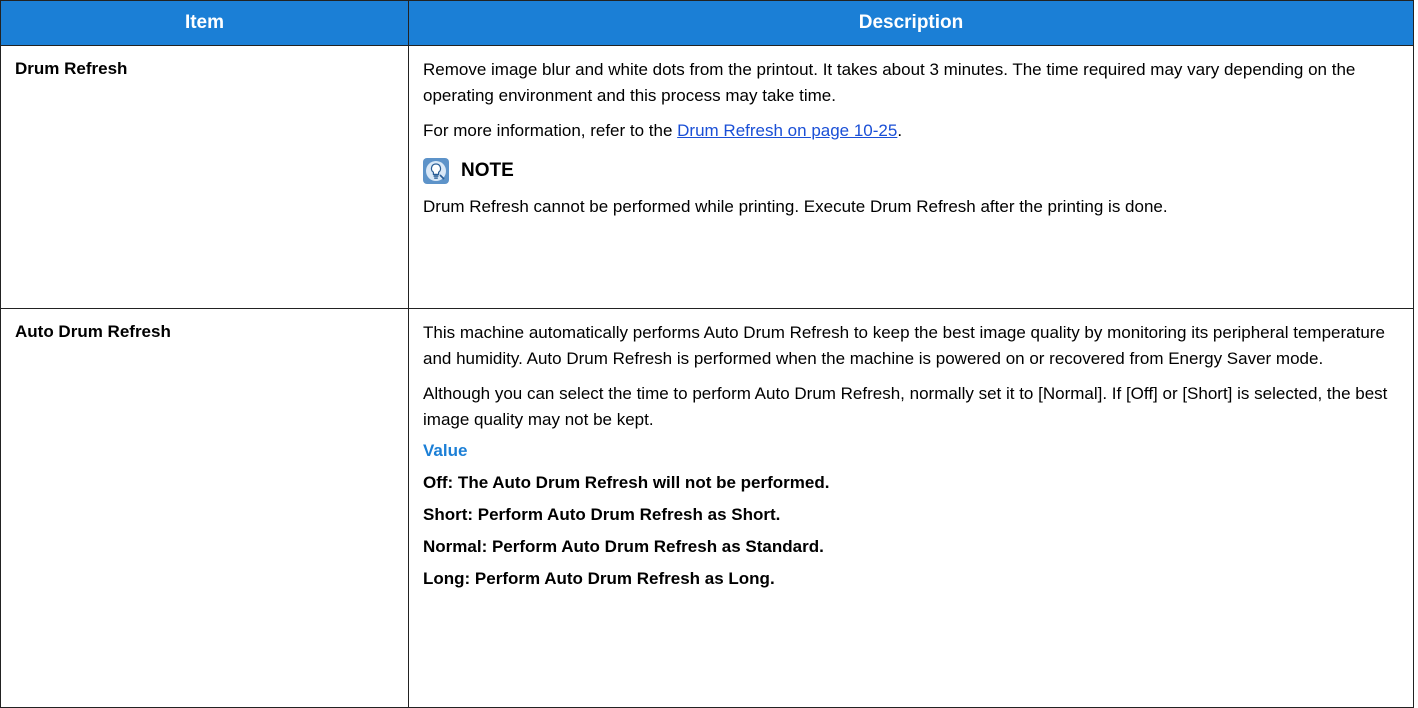 The width and height of the screenshot is (1418, 708). I want to click on value-heading: Value, so click(445, 450).